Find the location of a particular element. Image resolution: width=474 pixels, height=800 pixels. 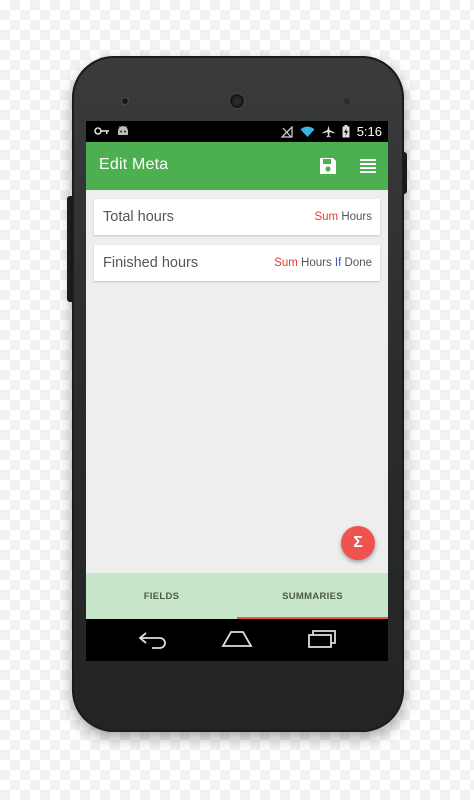

summary-card: Finished hours Sum Hours If Done is located at coordinates (237, 263).